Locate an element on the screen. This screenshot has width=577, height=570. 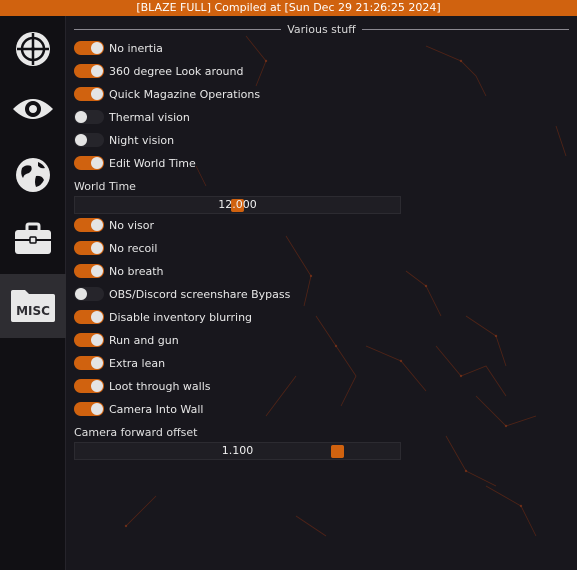
tab-visuals is located at coordinates (33, 109).